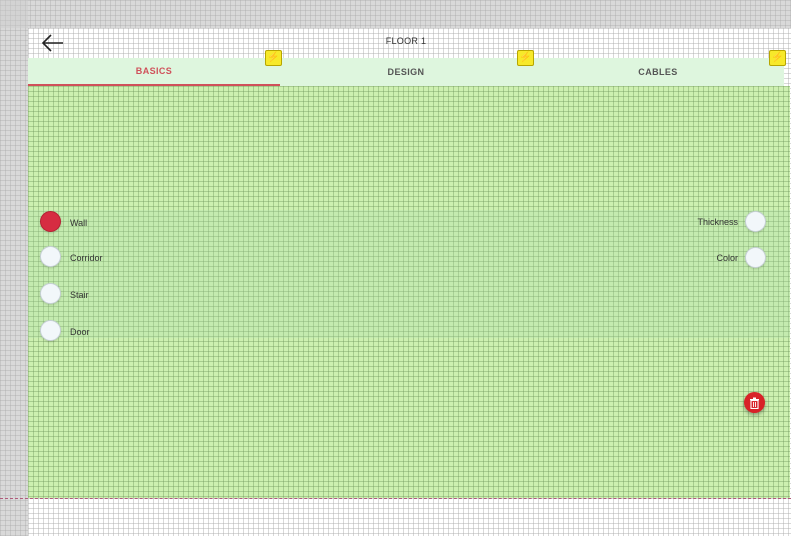 The width and height of the screenshot is (791, 536). I want to click on property-thickness: Thickness, so click(731, 221).